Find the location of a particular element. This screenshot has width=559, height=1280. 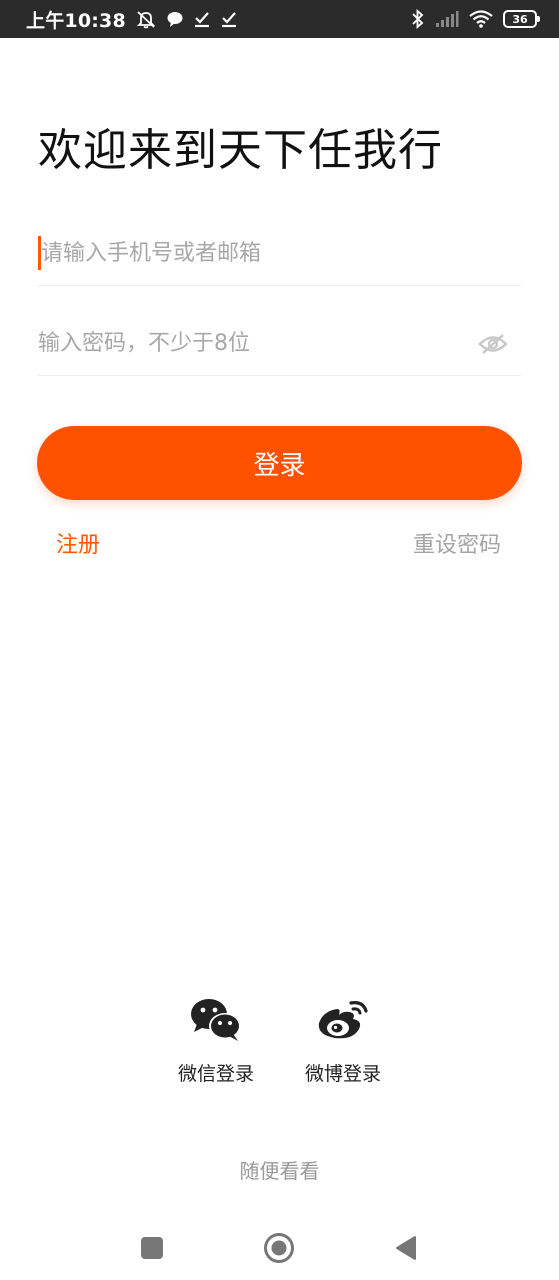

bluetooth-icon is located at coordinates (418, 19).